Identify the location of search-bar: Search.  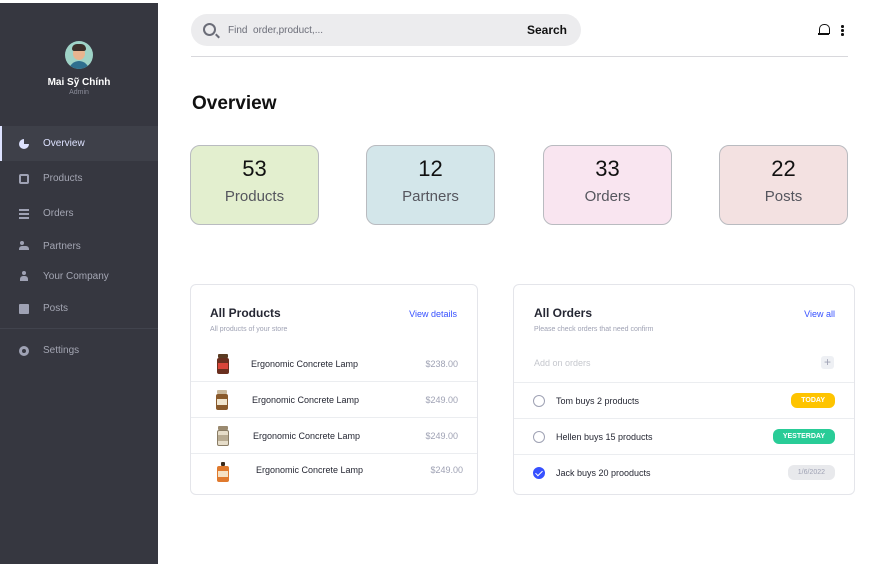
(386, 30).